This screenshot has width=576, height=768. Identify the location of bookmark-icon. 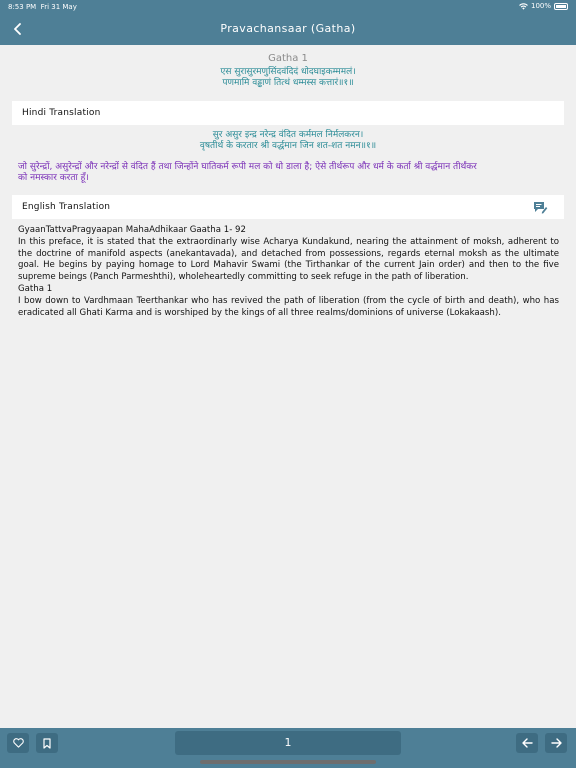
(47, 743).